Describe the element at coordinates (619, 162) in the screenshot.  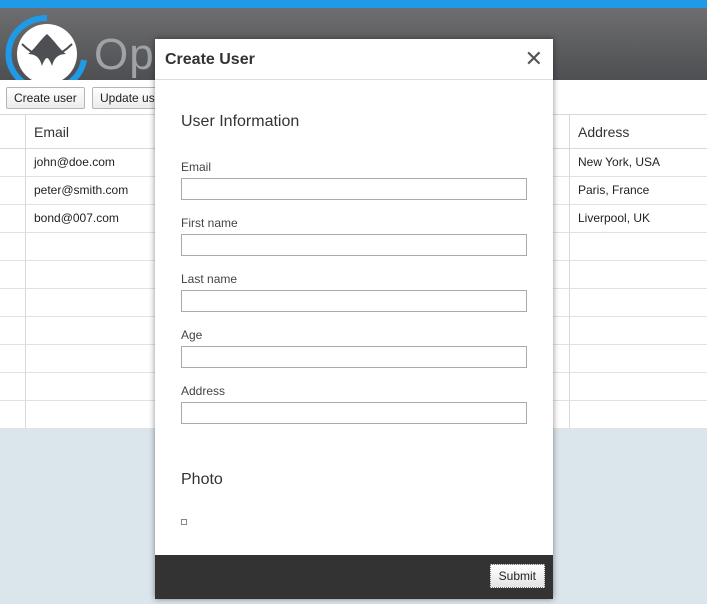
I see `cell-address: New York, USA` at that location.